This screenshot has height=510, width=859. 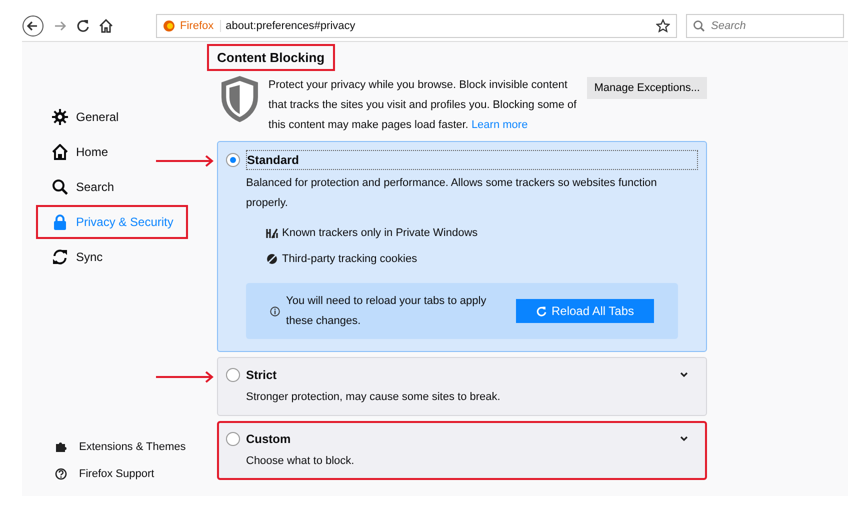 I want to click on section-description: Protect your privacy while you browse. Block invisible content that tracks the sites you visit and profiles you. Blocking some of this content may make pages load faster. Learn more, so click(x=423, y=105).